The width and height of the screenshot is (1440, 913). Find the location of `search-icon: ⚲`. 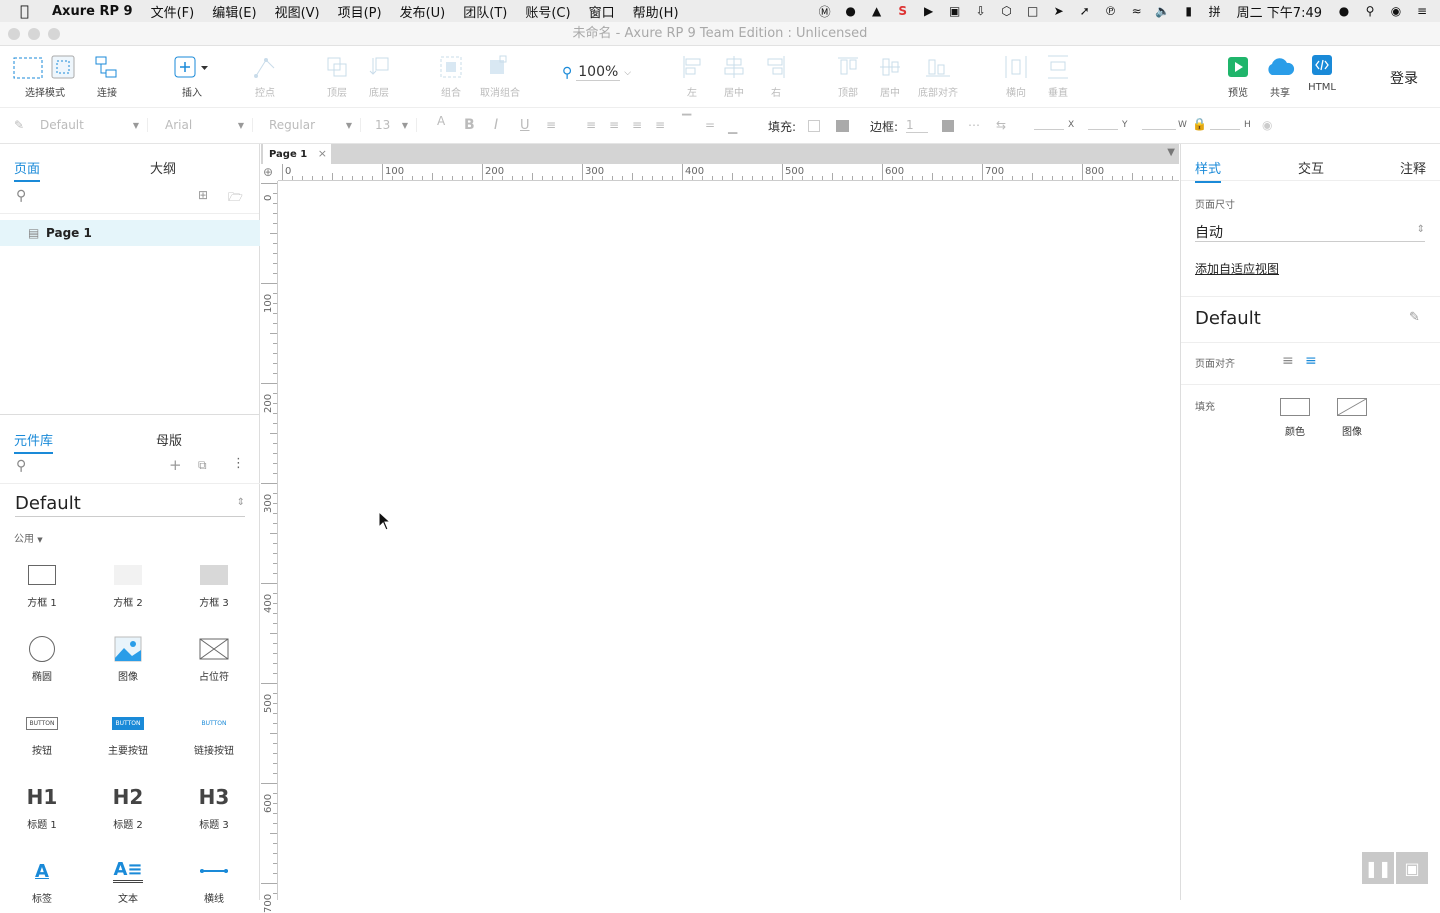

search-icon: ⚲ is located at coordinates (21, 196).